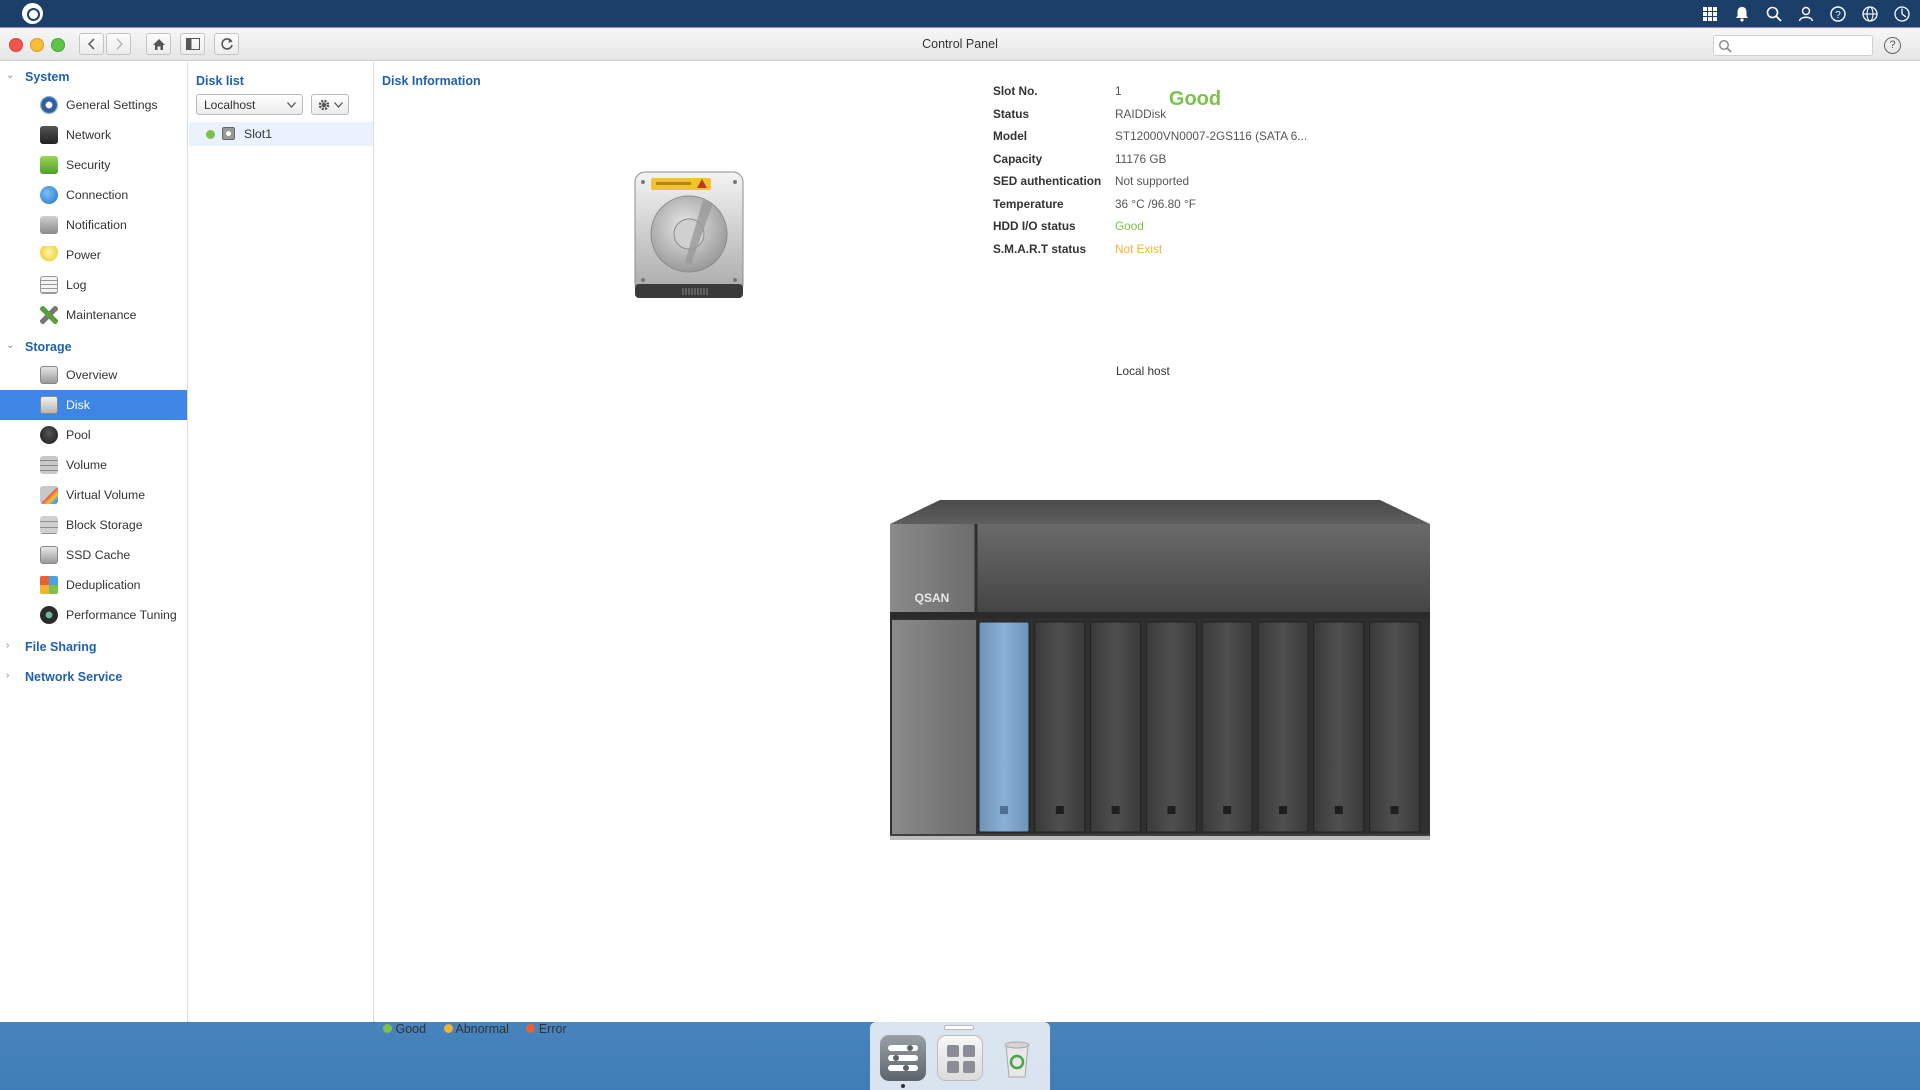  Describe the element at coordinates (121, 615) in the screenshot. I see `sidebar-item-label: Performance Tuning` at that location.